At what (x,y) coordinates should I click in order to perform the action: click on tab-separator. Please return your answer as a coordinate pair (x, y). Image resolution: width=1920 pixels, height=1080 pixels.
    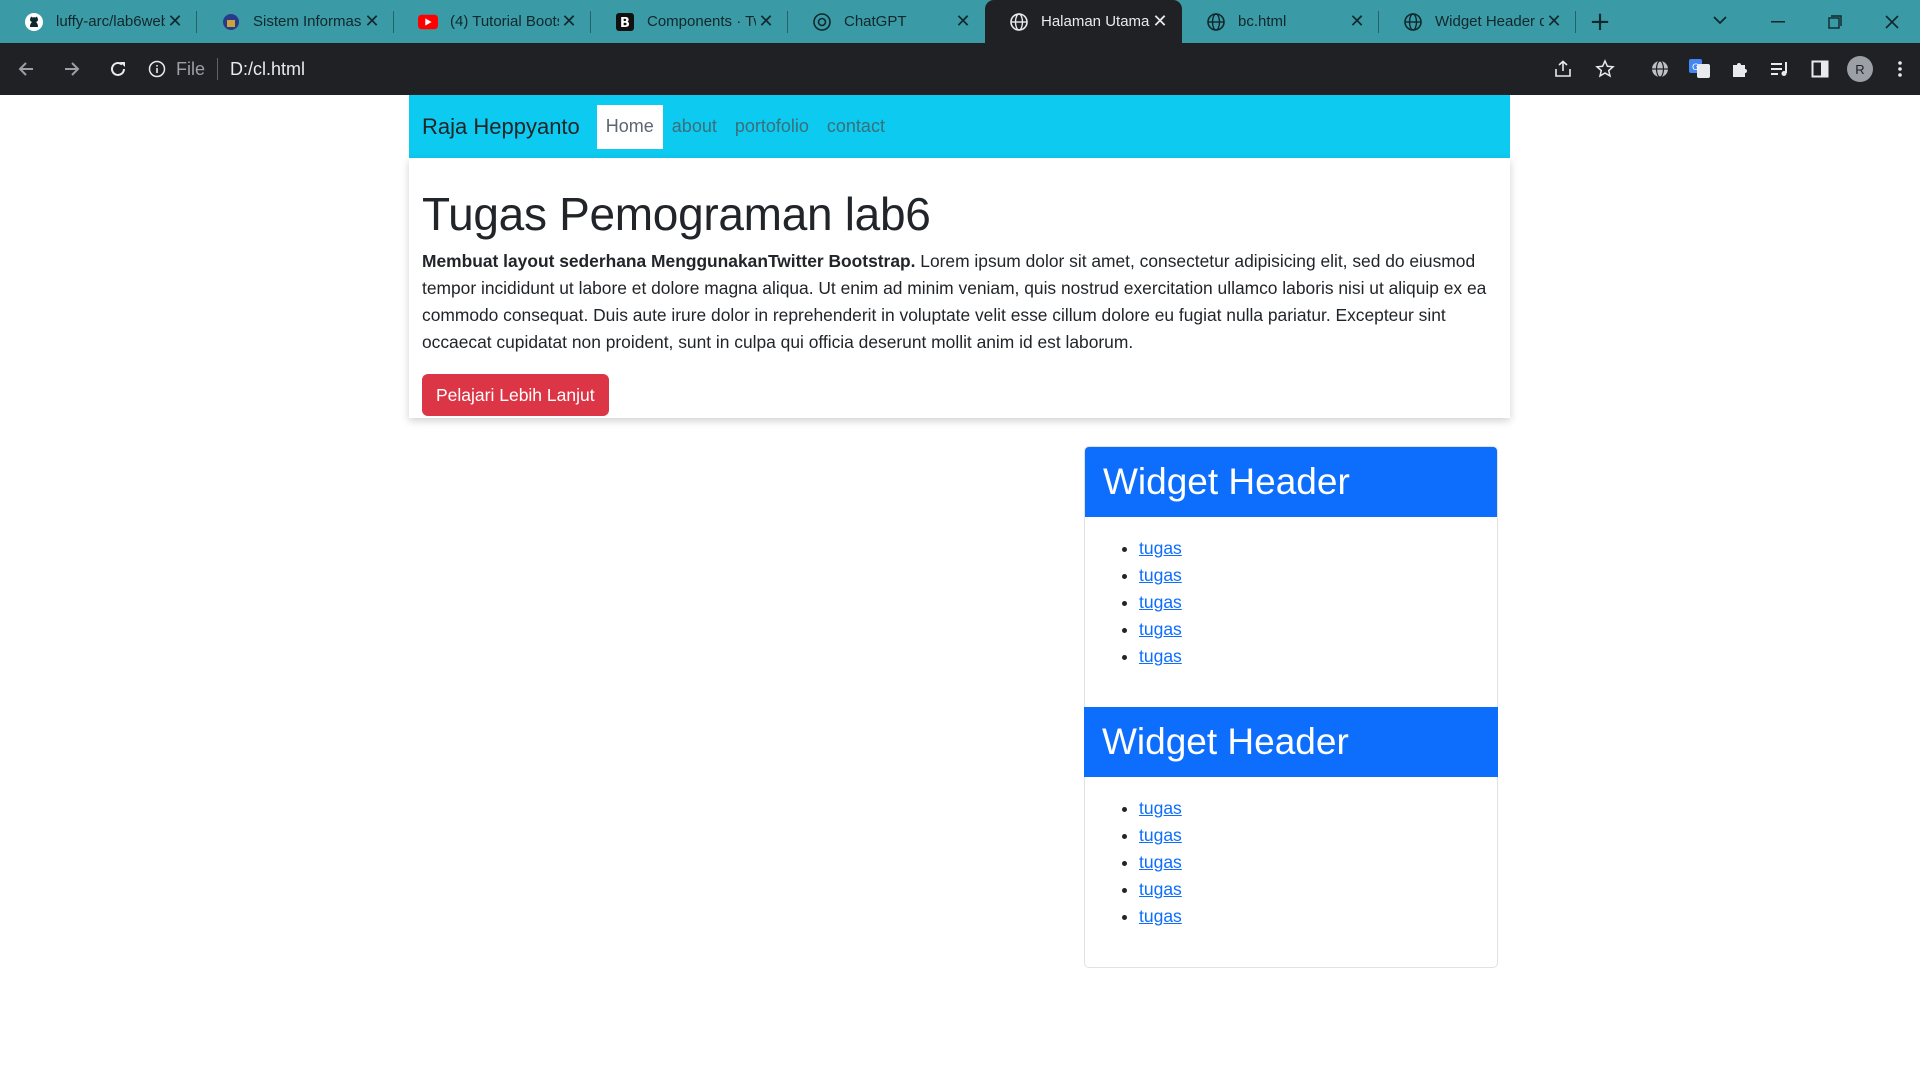
    Looking at the image, I should click on (1575, 22).